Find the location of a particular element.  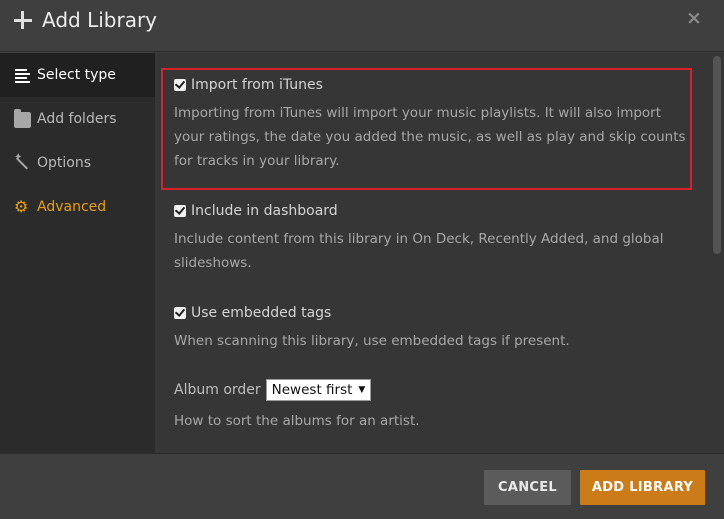

folder-icon is located at coordinates (22, 118).